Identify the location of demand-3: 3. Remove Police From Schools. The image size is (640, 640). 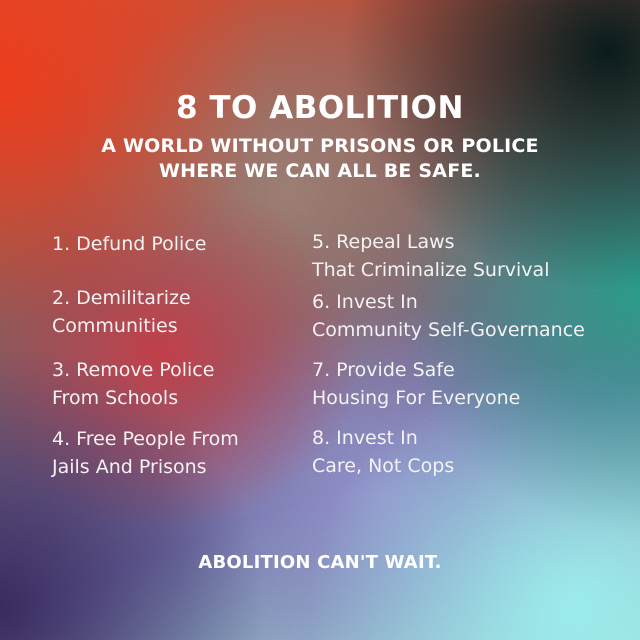
(133, 384).